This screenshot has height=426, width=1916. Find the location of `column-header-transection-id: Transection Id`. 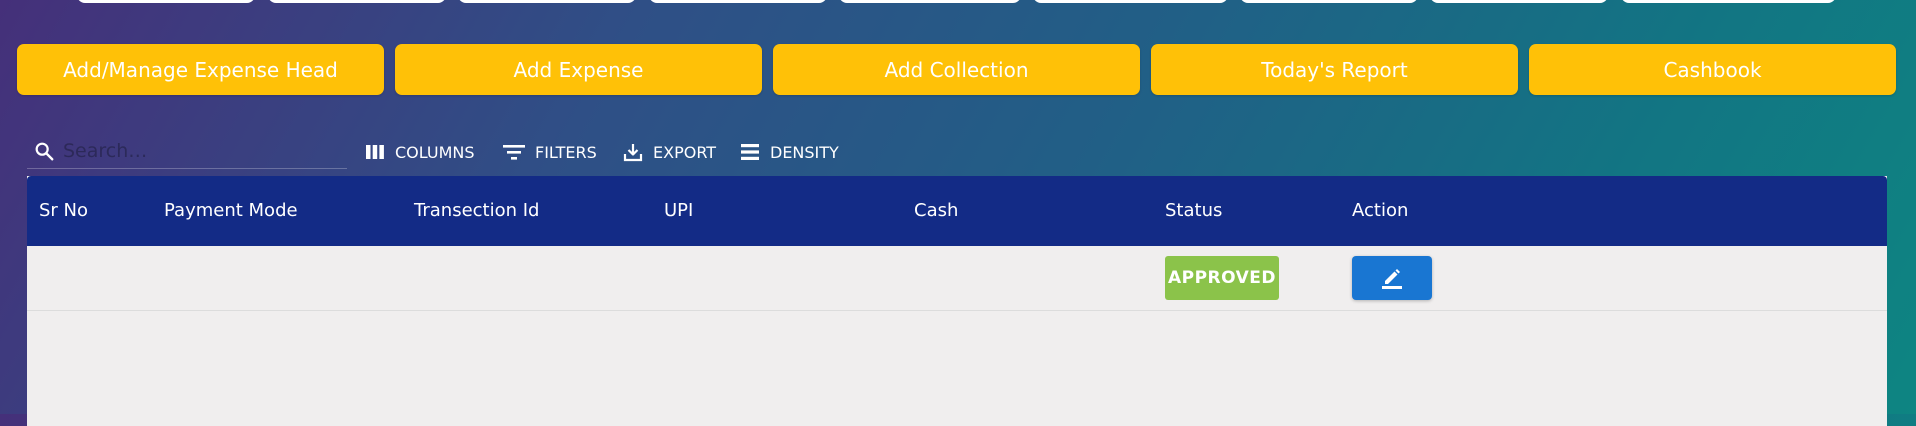

column-header-transection-id: Transection Id is located at coordinates (476, 211).